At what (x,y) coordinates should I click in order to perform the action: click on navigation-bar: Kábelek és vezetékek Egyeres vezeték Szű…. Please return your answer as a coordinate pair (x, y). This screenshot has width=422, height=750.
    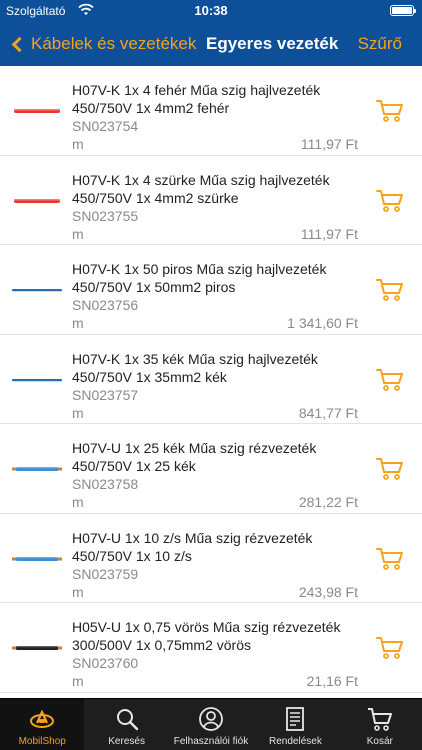
    Looking at the image, I should click on (211, 44).